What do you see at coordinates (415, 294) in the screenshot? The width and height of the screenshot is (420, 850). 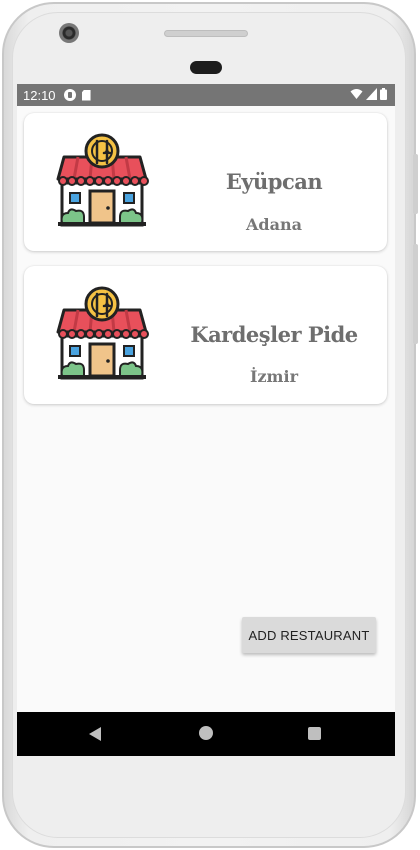 I see `volume-button` at bounding box center [415, 294].